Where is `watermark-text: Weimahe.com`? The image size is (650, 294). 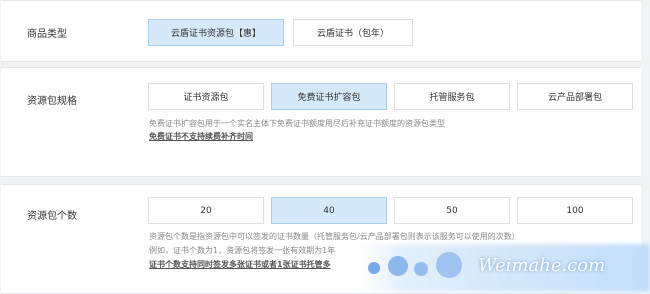
watermark-text: Weimahe.com is located at coordinates (542, 265).